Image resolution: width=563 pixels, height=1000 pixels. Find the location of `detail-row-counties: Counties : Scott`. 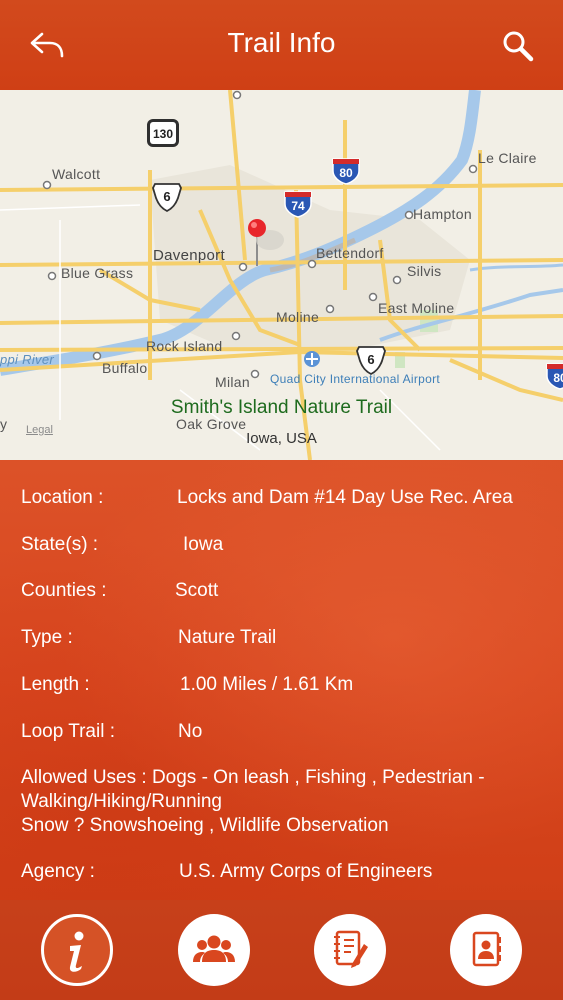

detail-row-counties: Counties : Scott is located at coordinates (119, 591).